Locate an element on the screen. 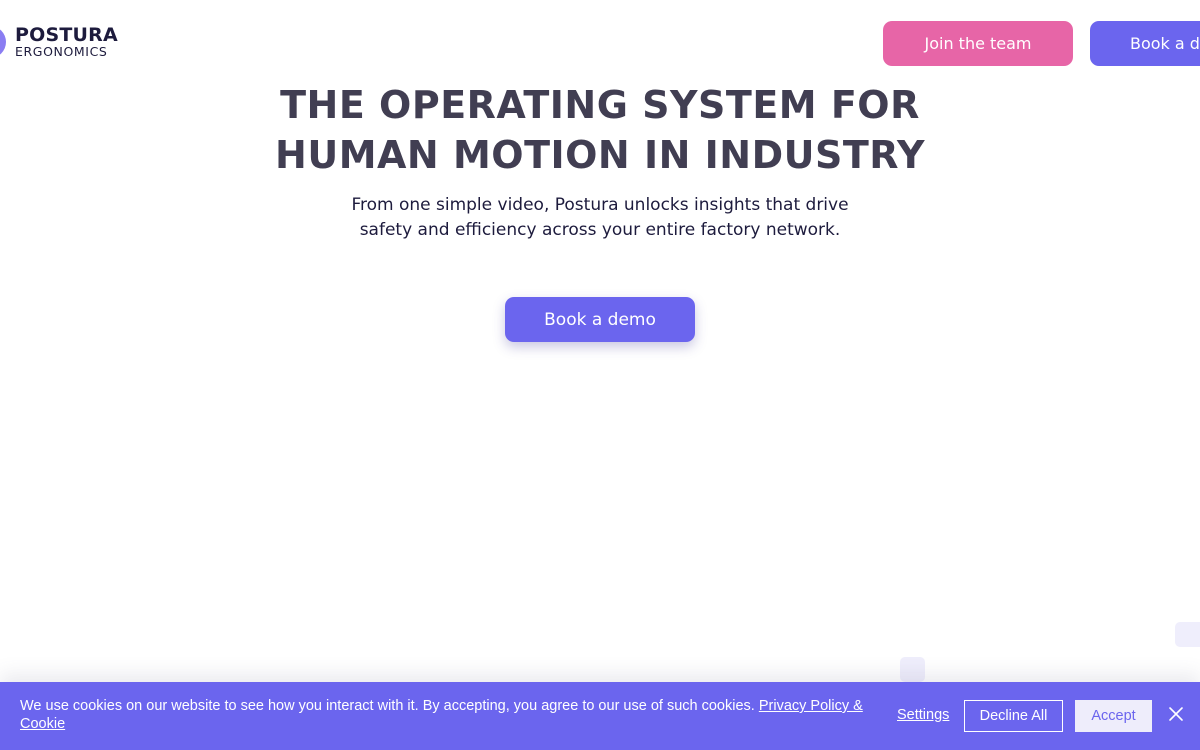  logo-mark-icon is located at coordinates (3, 42).